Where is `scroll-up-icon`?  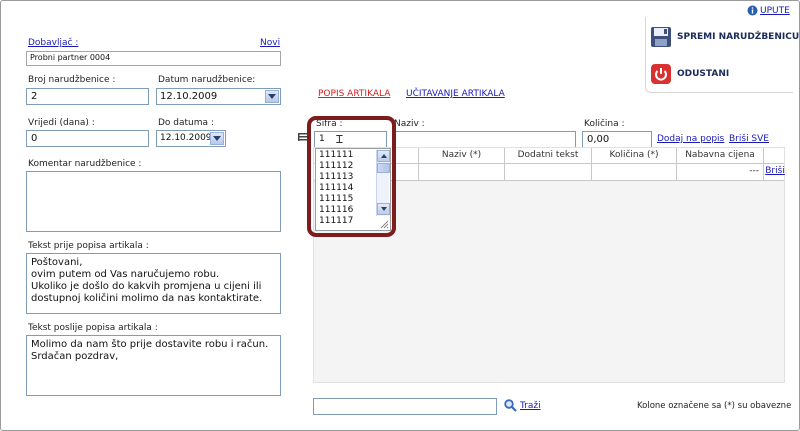
scroll-up-icon is located at coordinates (383, 156).